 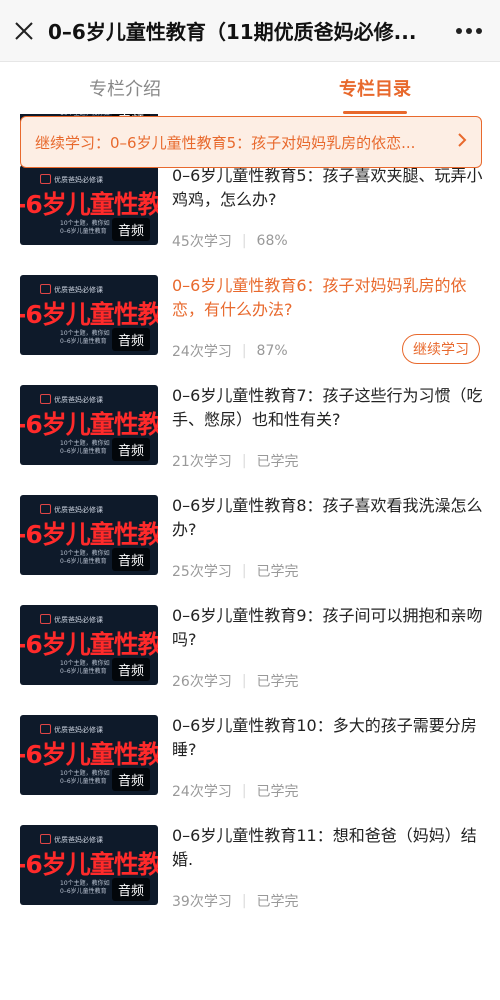 What do you see at coordinates (458, 142) in the screenshot?
I see `chevron-right-icon` at bounding box center [458, 142].